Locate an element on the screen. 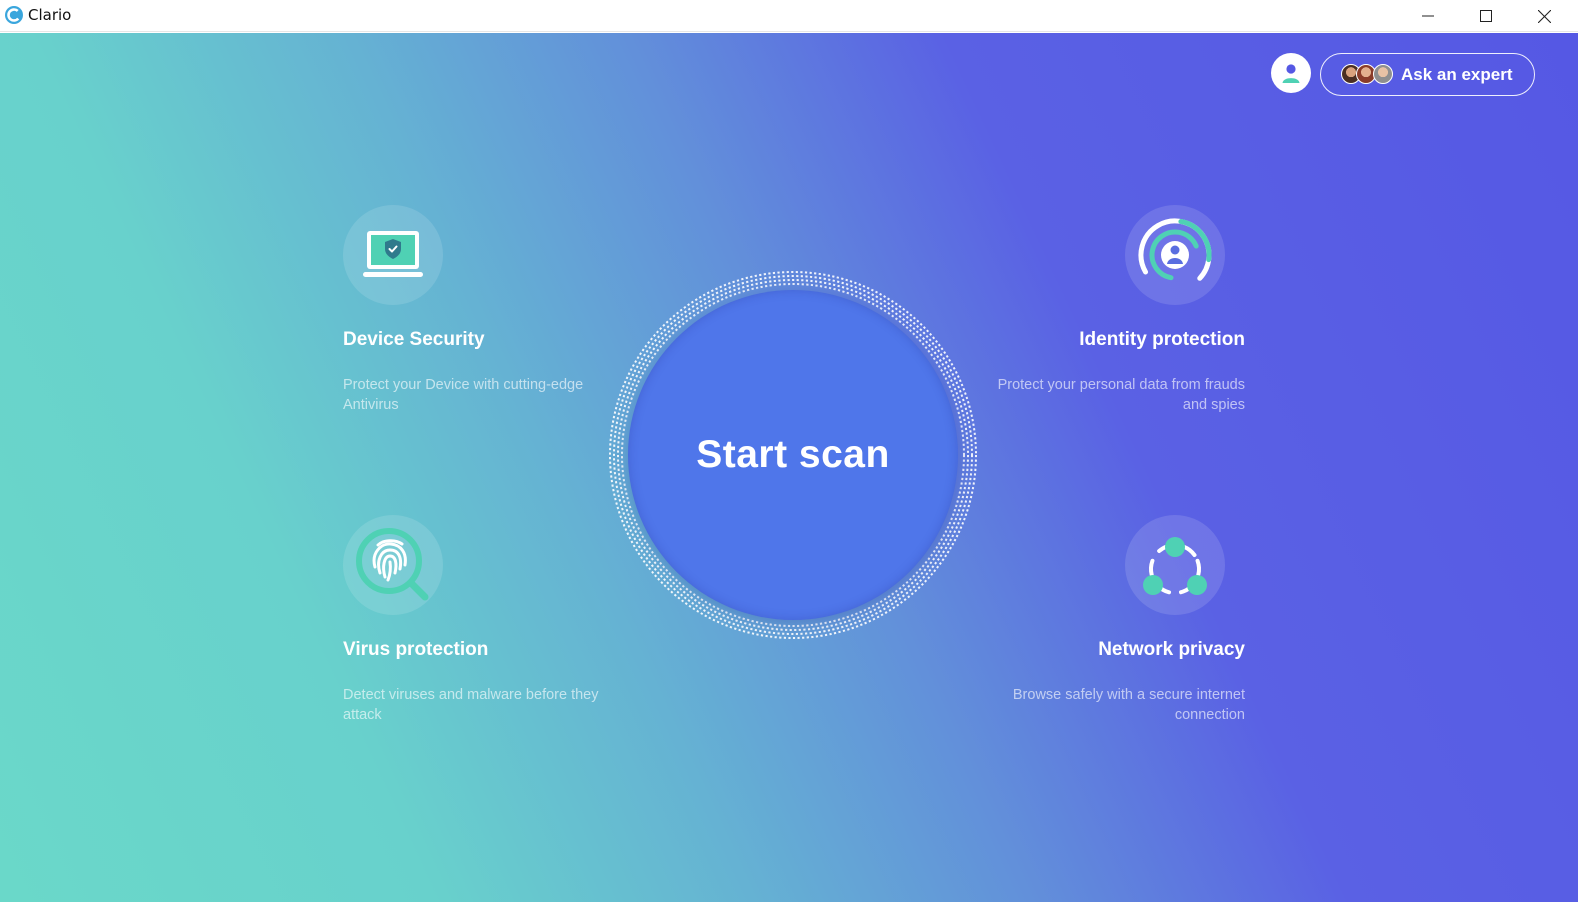 This screenshot has height=902, width=1578. laptop-shield-icon is located at coordinates (393, 254).